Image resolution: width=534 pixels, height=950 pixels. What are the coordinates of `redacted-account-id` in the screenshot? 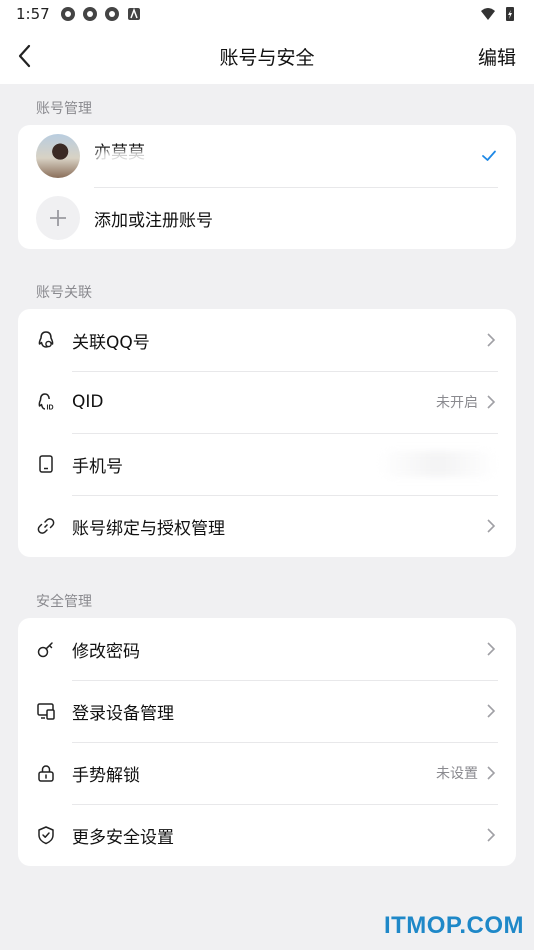 It's located at (155, 166).